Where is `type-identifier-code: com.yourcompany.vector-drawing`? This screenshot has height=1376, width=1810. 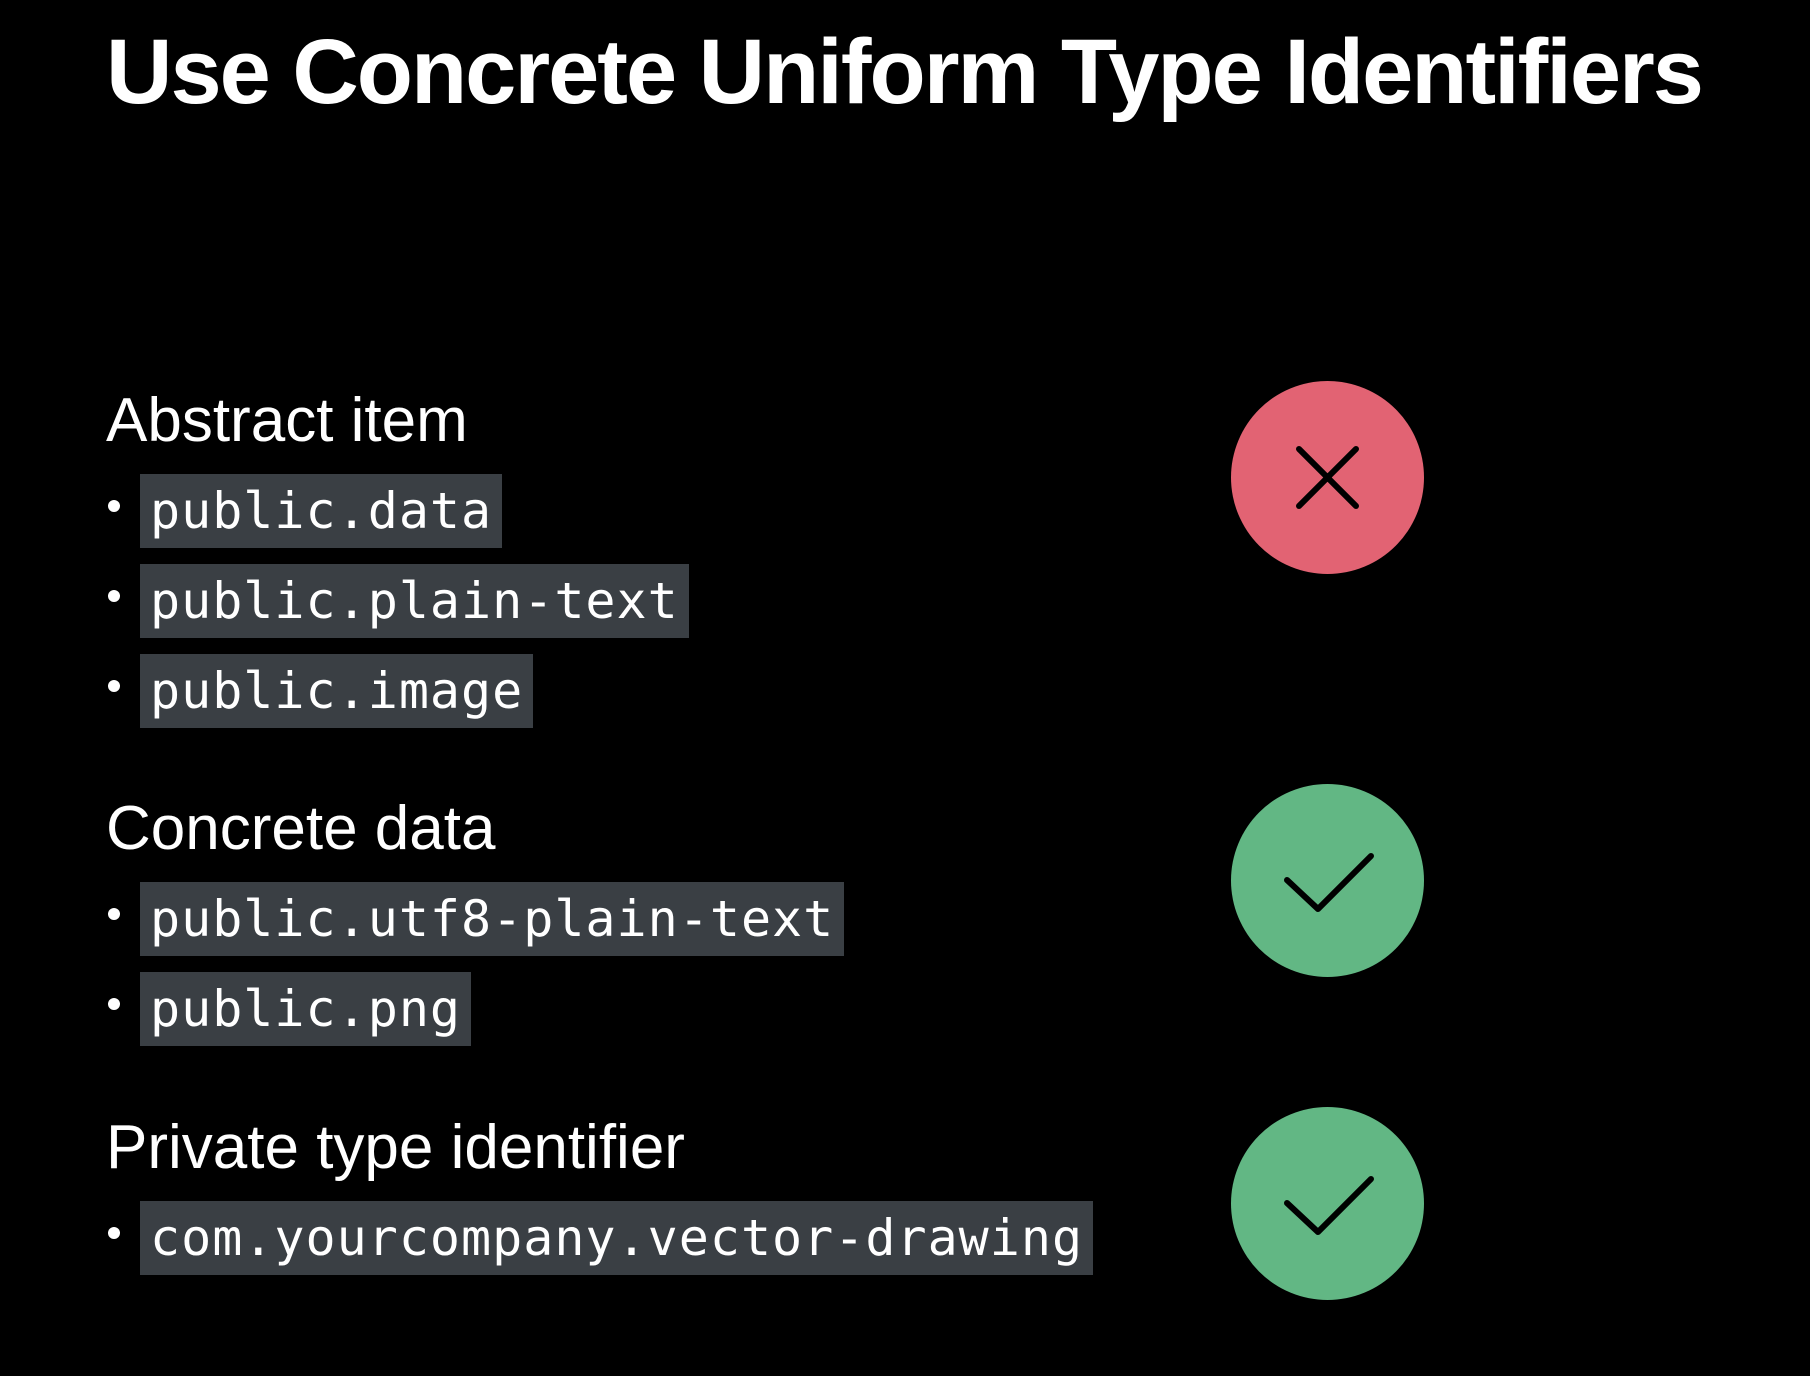
type-identifier-code: com.yourcompany.vector-drawing is located at coordinates (617, 1238).